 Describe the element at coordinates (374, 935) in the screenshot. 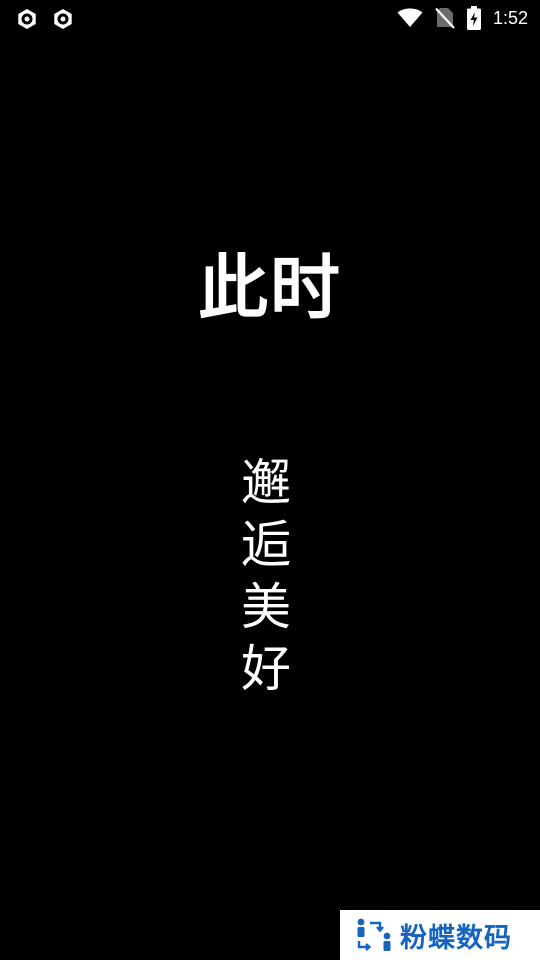

I see `watermark-logo-icon` at that location.